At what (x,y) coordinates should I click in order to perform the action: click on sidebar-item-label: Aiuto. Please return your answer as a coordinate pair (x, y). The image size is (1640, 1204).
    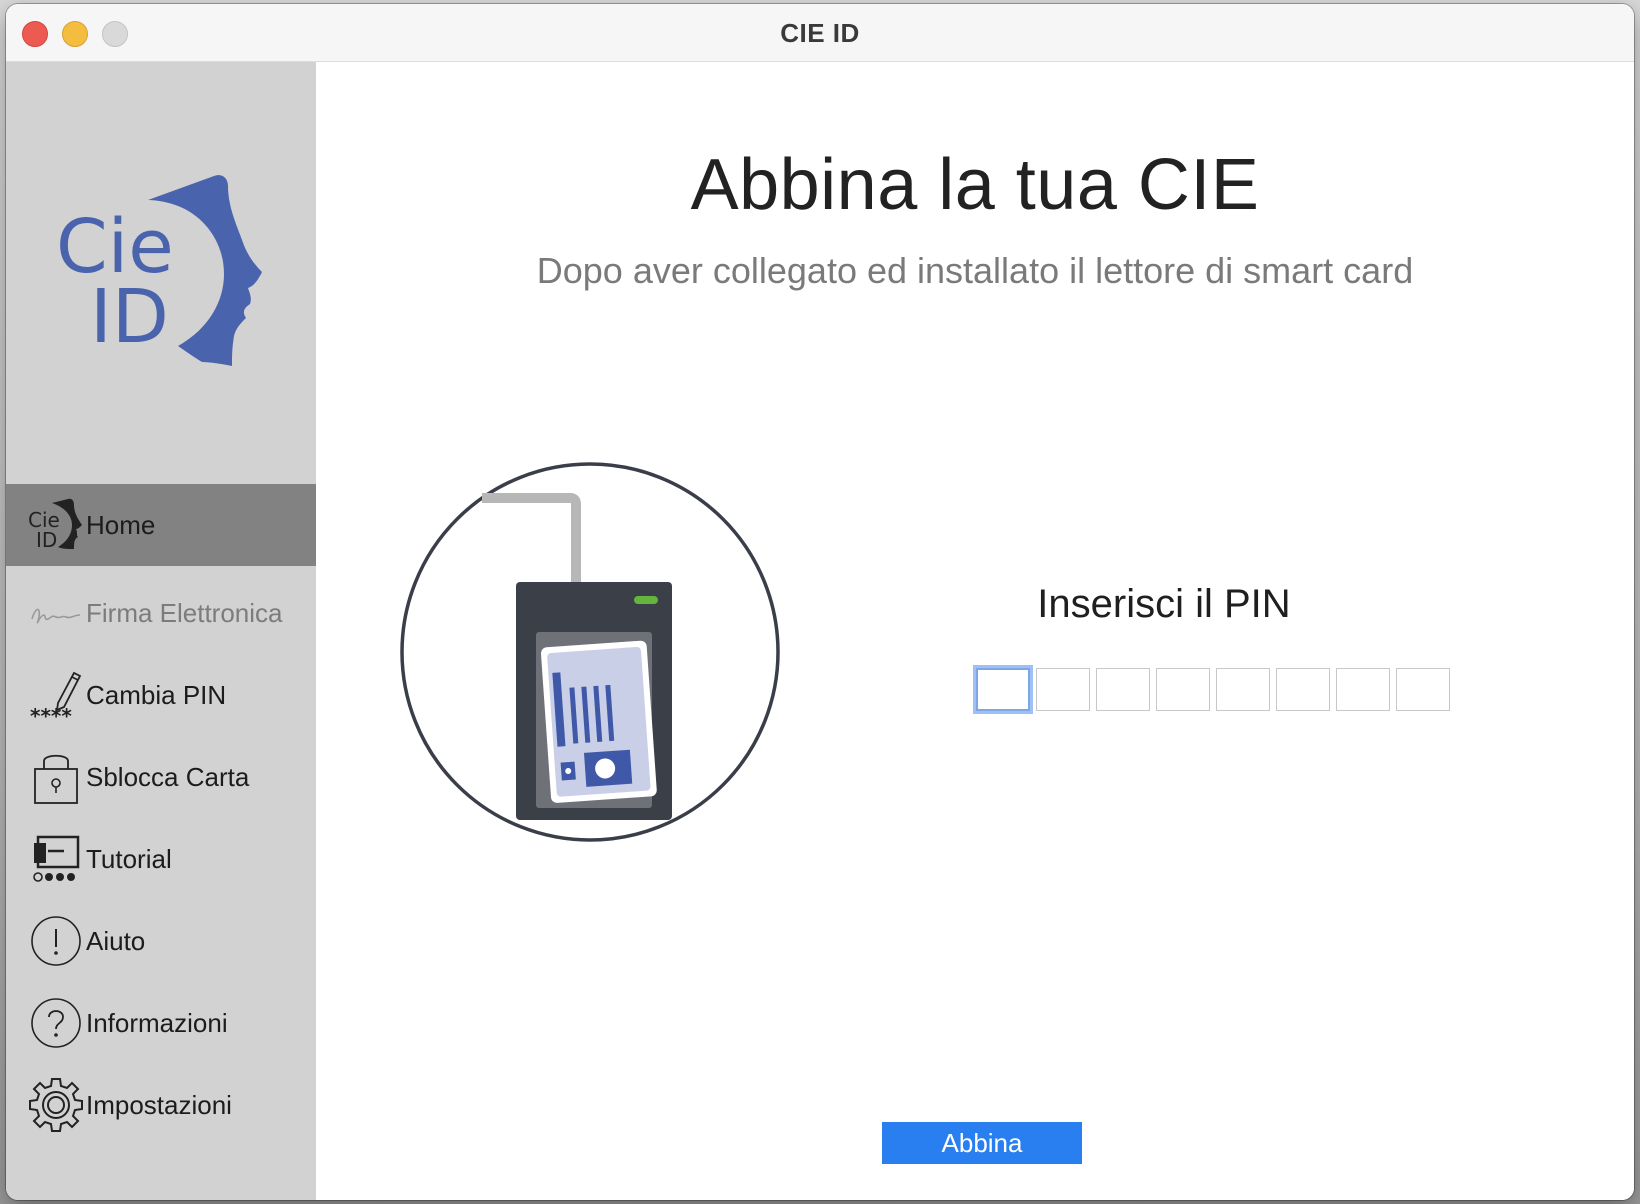
    Looking at the image, I should click on (116, 940).